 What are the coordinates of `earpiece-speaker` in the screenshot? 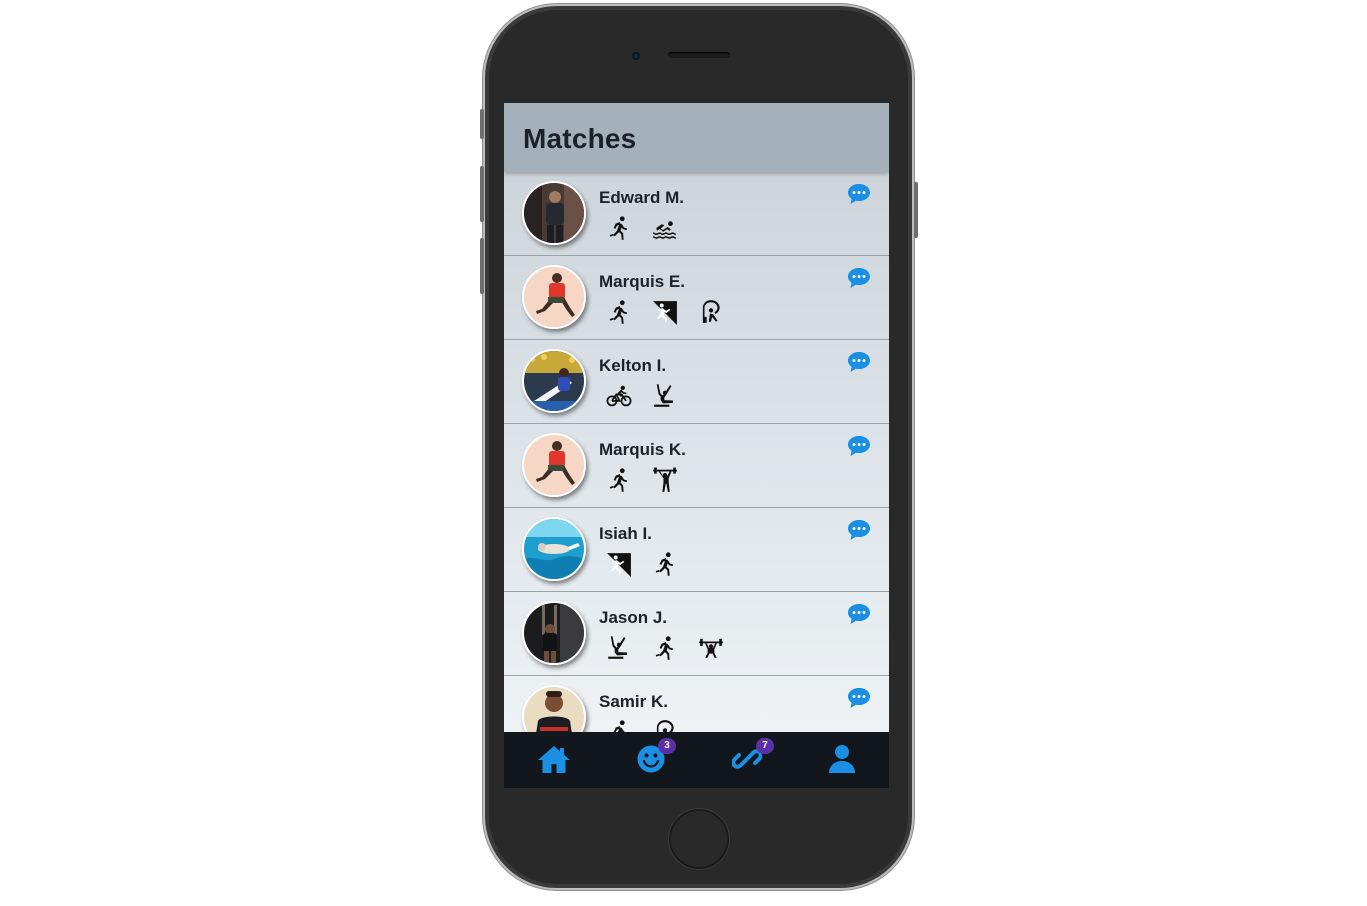 It's located at (699, 55).